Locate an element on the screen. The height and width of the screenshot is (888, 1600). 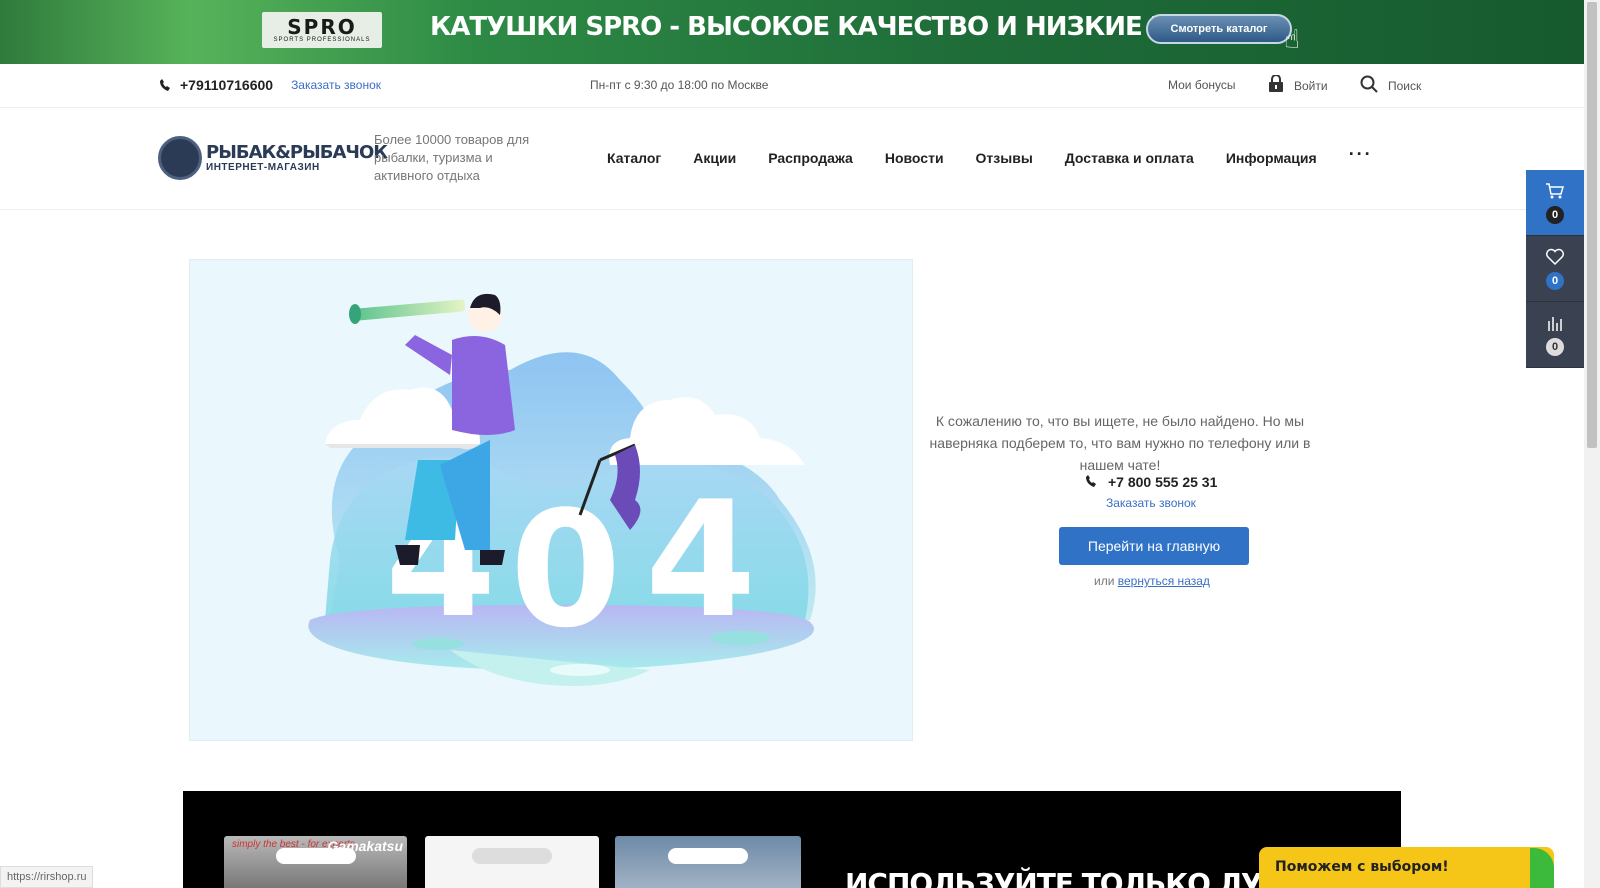
nav-info: Информация is located at coordinates (1271, 158).